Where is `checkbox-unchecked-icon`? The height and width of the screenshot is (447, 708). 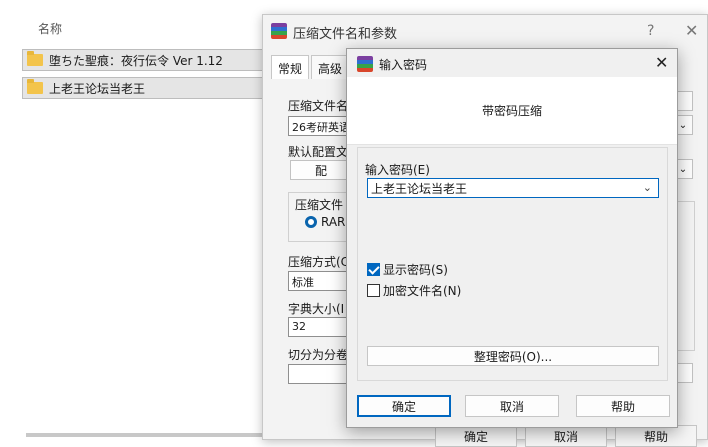
checkbox-unchecked-icon is located at coordinates (373, 290).